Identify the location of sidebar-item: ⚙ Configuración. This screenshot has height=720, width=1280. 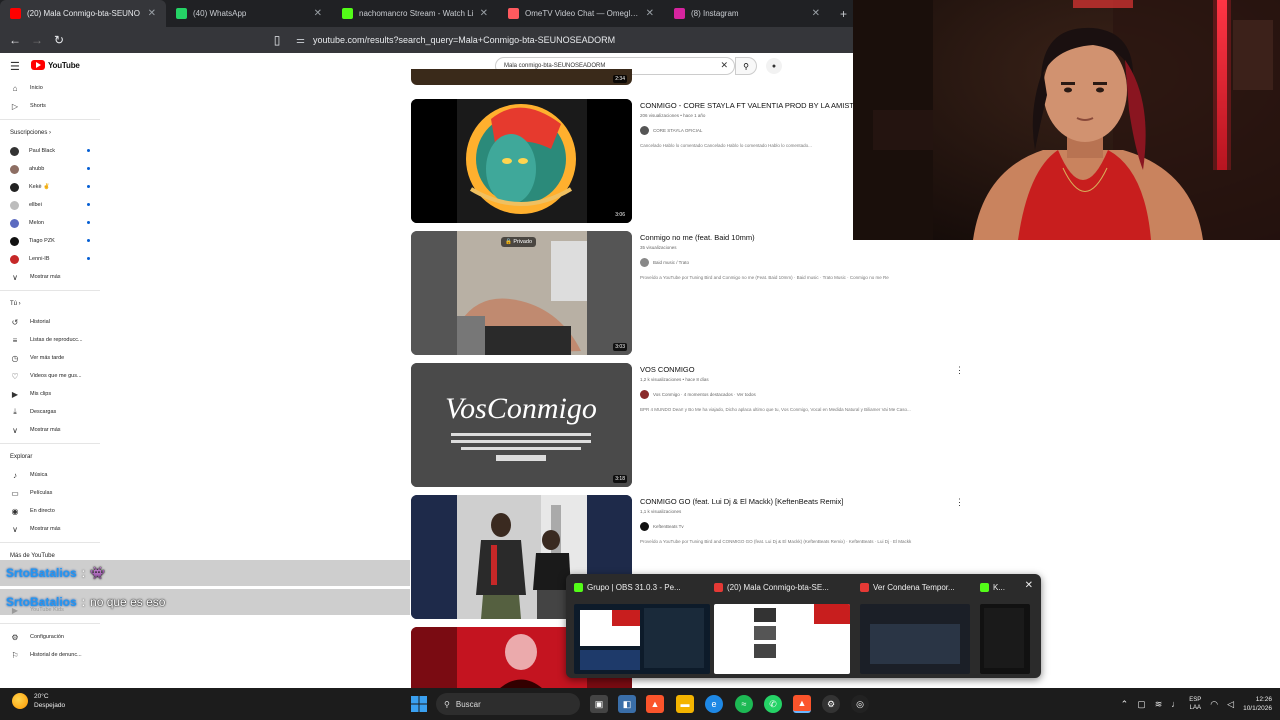
(50, 637).